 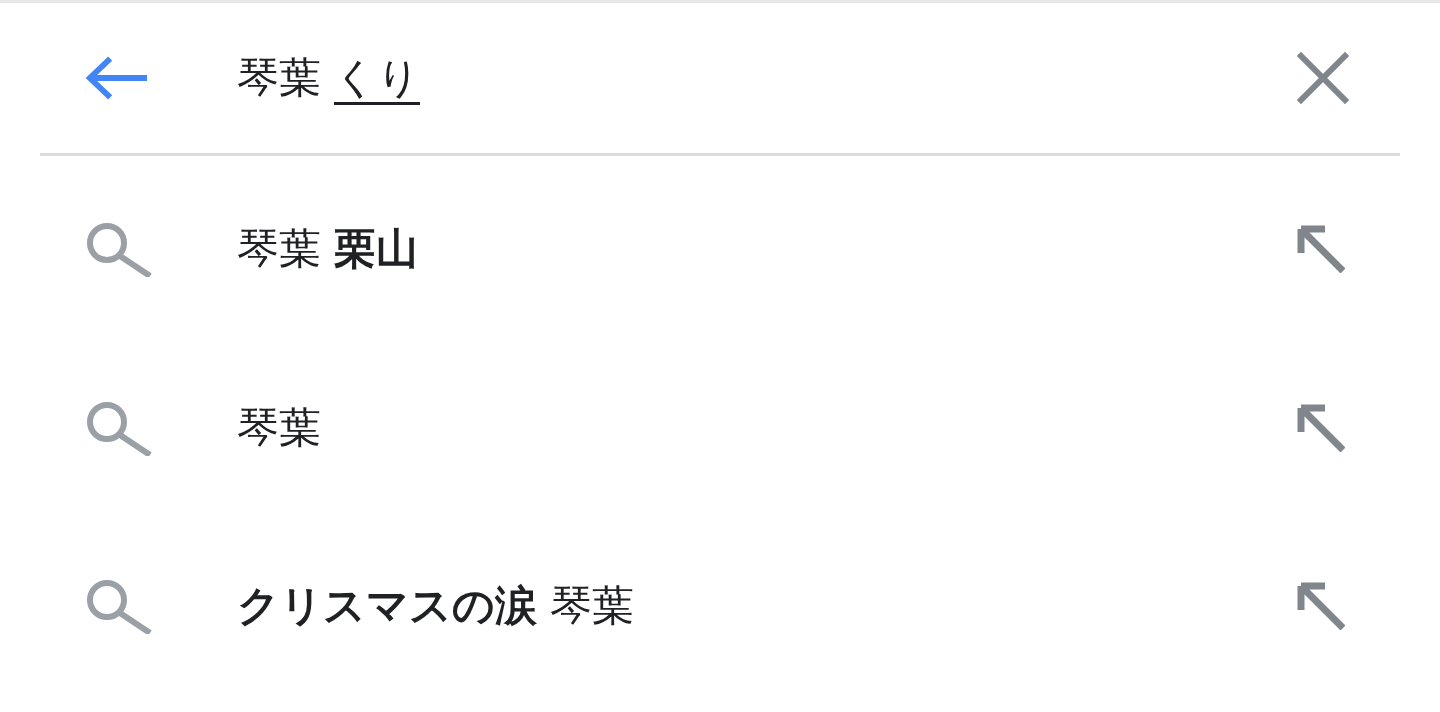 I want to click on suggestion: 琴葉 栗山, so click(x=767, y=249).